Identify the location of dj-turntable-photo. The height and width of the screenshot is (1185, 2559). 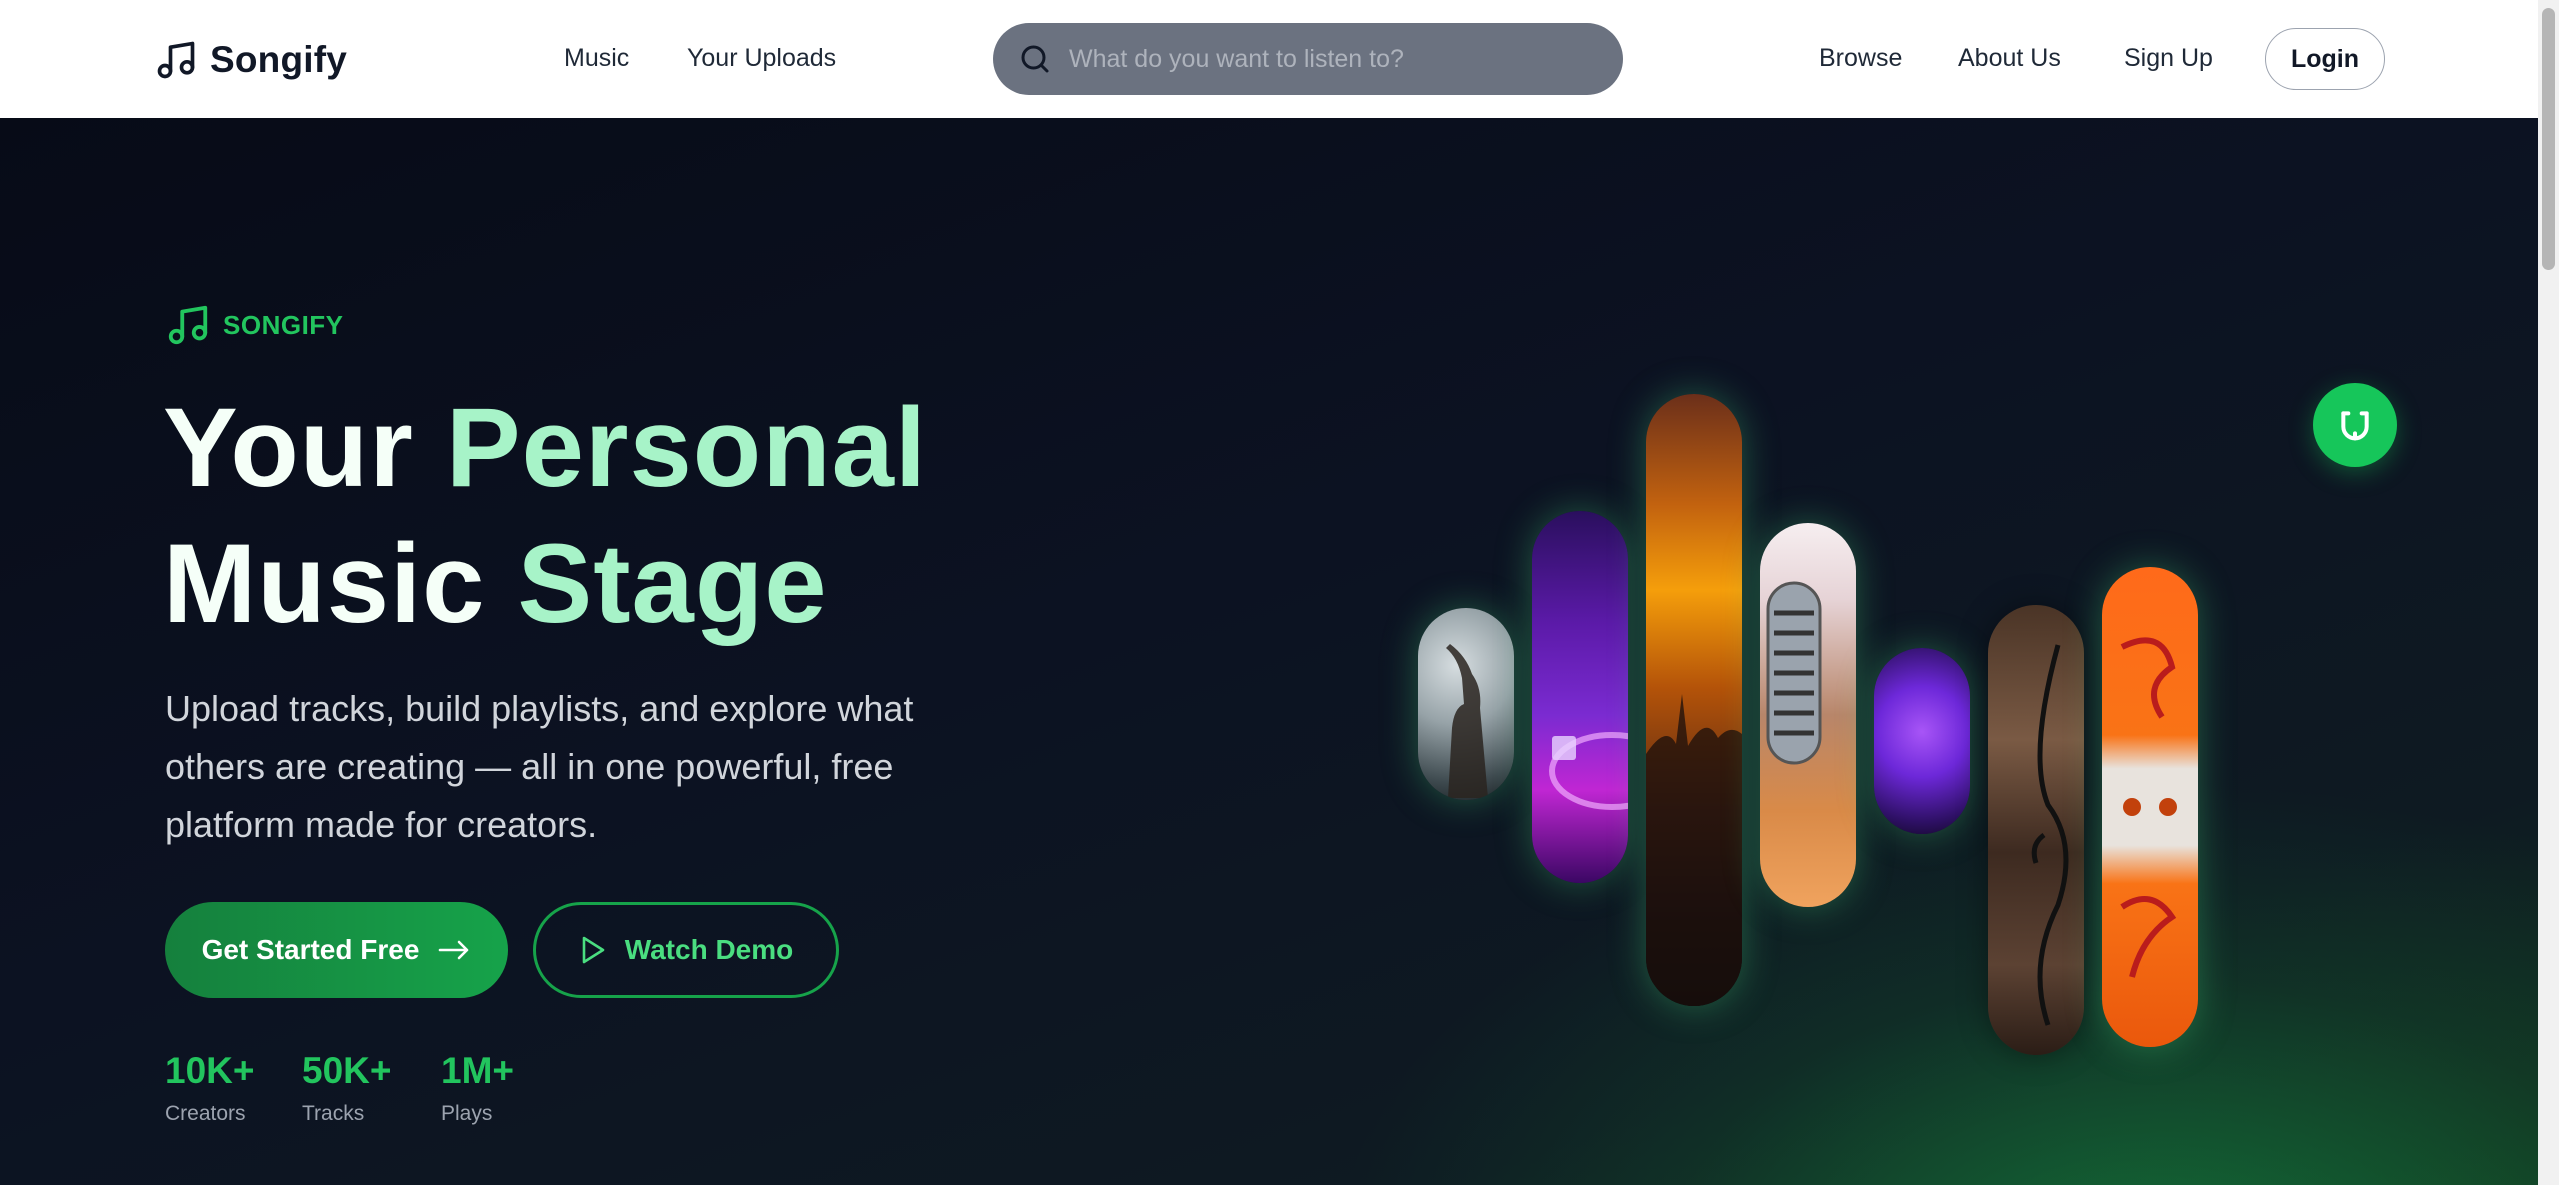
(1580, 697).